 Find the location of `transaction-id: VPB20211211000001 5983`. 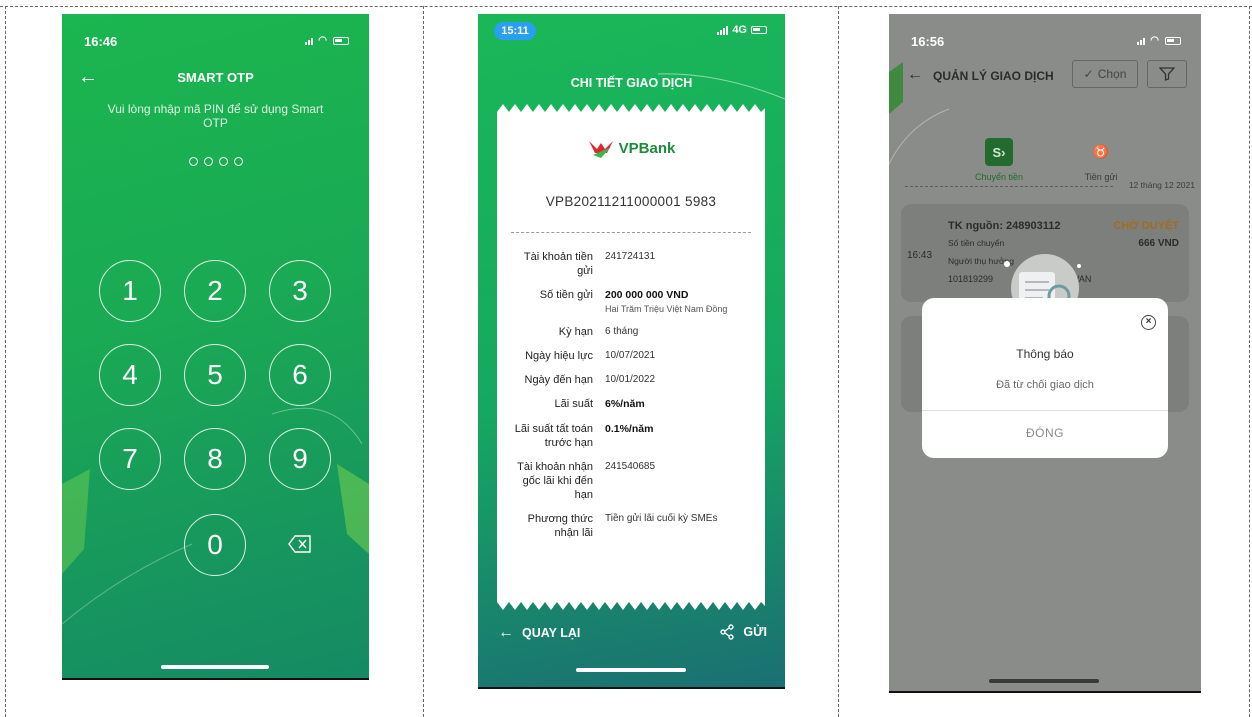

transaction-id: VPB20211211000001 5983 is located at coordinates (631, 201).